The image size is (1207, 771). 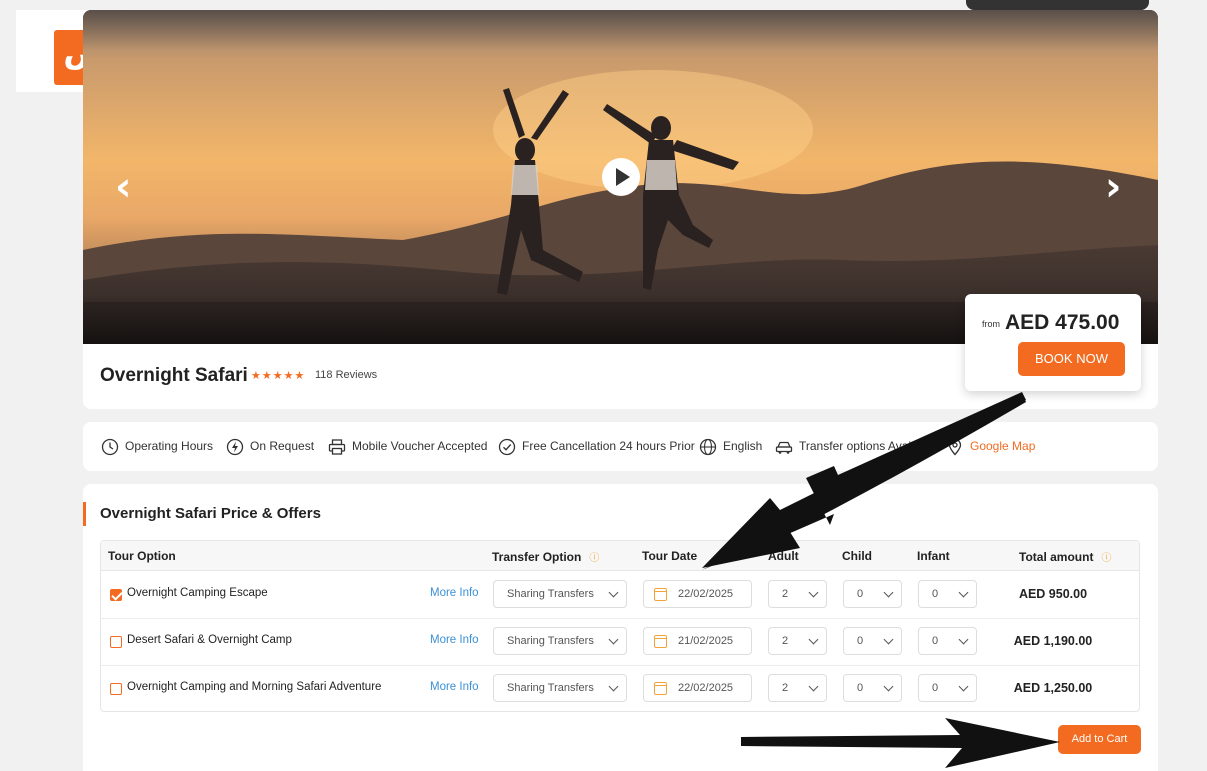 I want to click on option-name: Desert Safari & Overnight Camp, so click(x=209, y=640).